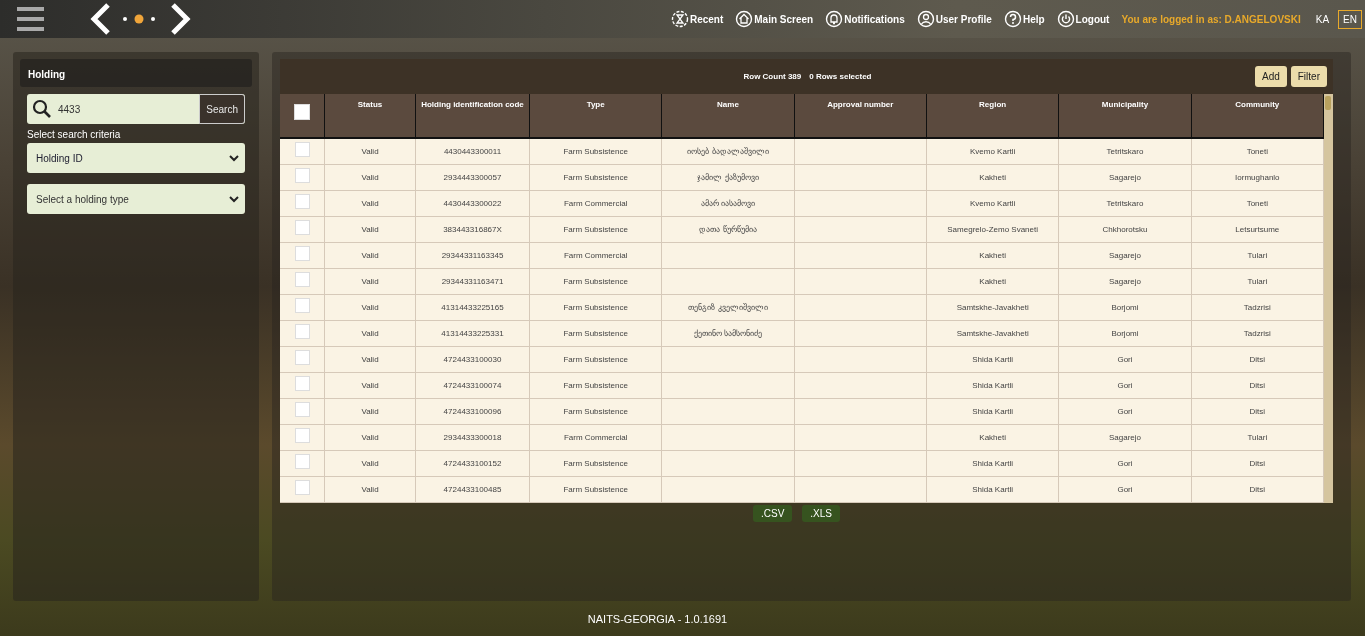 The height and width of the screenshot is (636, 1365). Describe the element at coordinates (472, 229) in the screenshot. I see `table-cell: 383443316867X` at that location.